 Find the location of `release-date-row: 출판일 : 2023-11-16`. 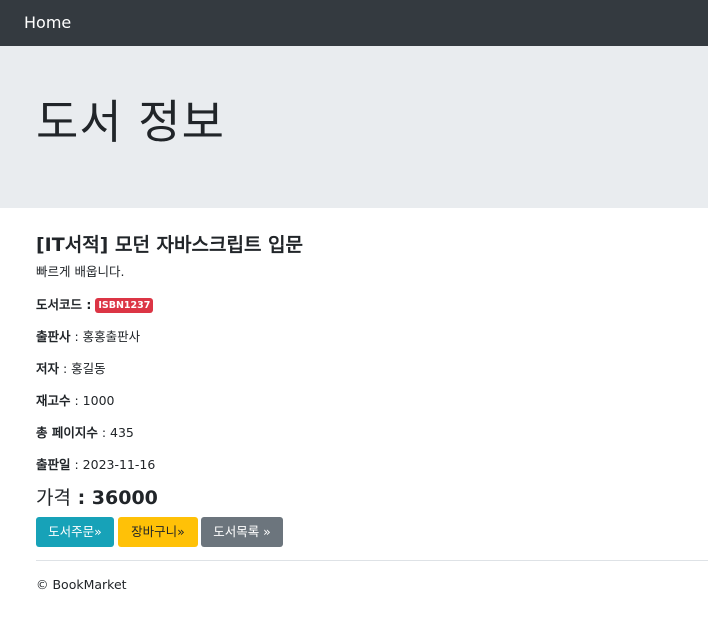

release-date-row: 출판일 : 2023-11-16 is located at coordinates (95, 465).